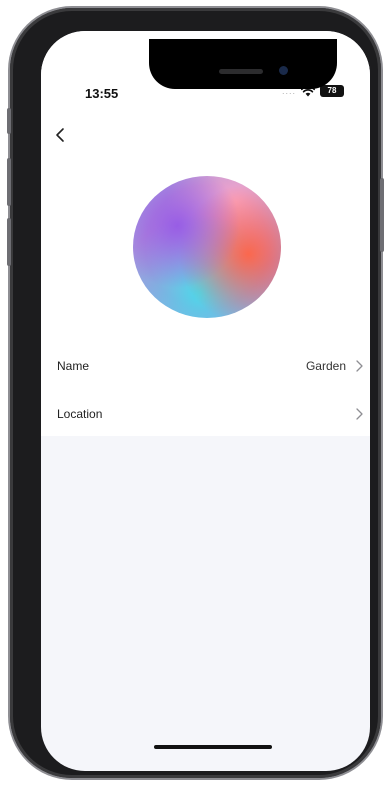  Describe the element at coordinates (213, 747) in the screenshot. I see `home-indicator` at that location.